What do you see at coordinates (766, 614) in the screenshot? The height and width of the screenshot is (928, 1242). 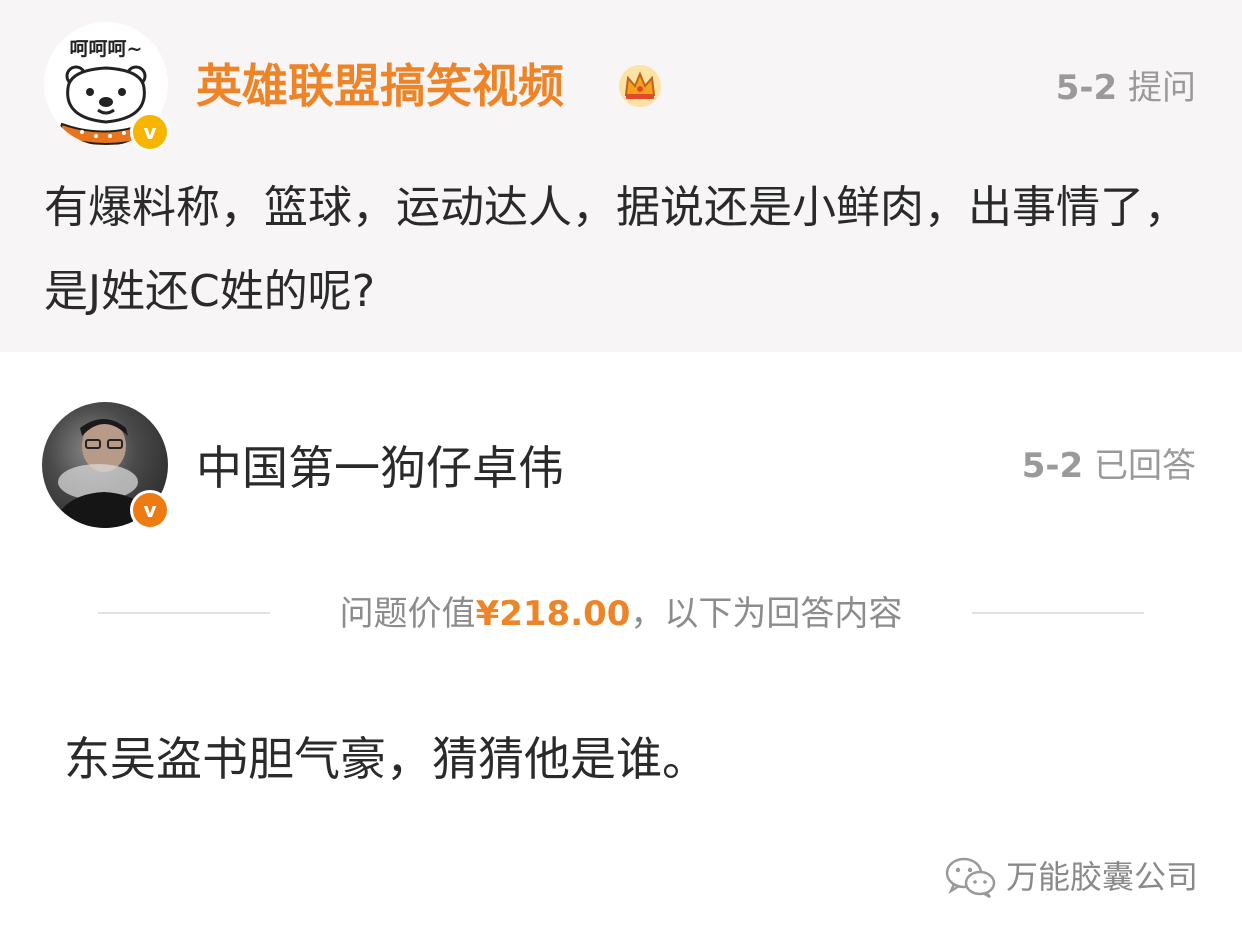 I see `value-suffix: ，以下为回答内容` at bounding box center [766, 614].